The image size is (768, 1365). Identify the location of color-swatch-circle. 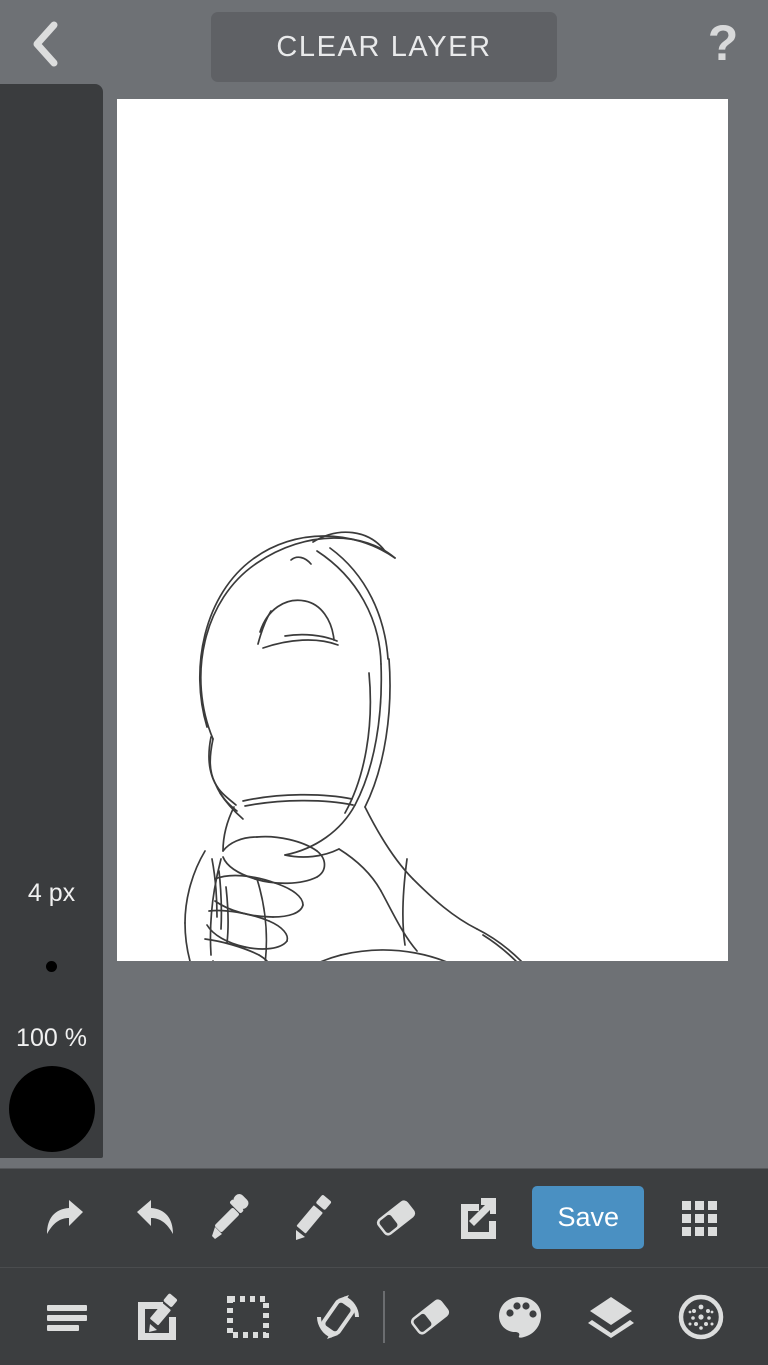
(51, 1109).